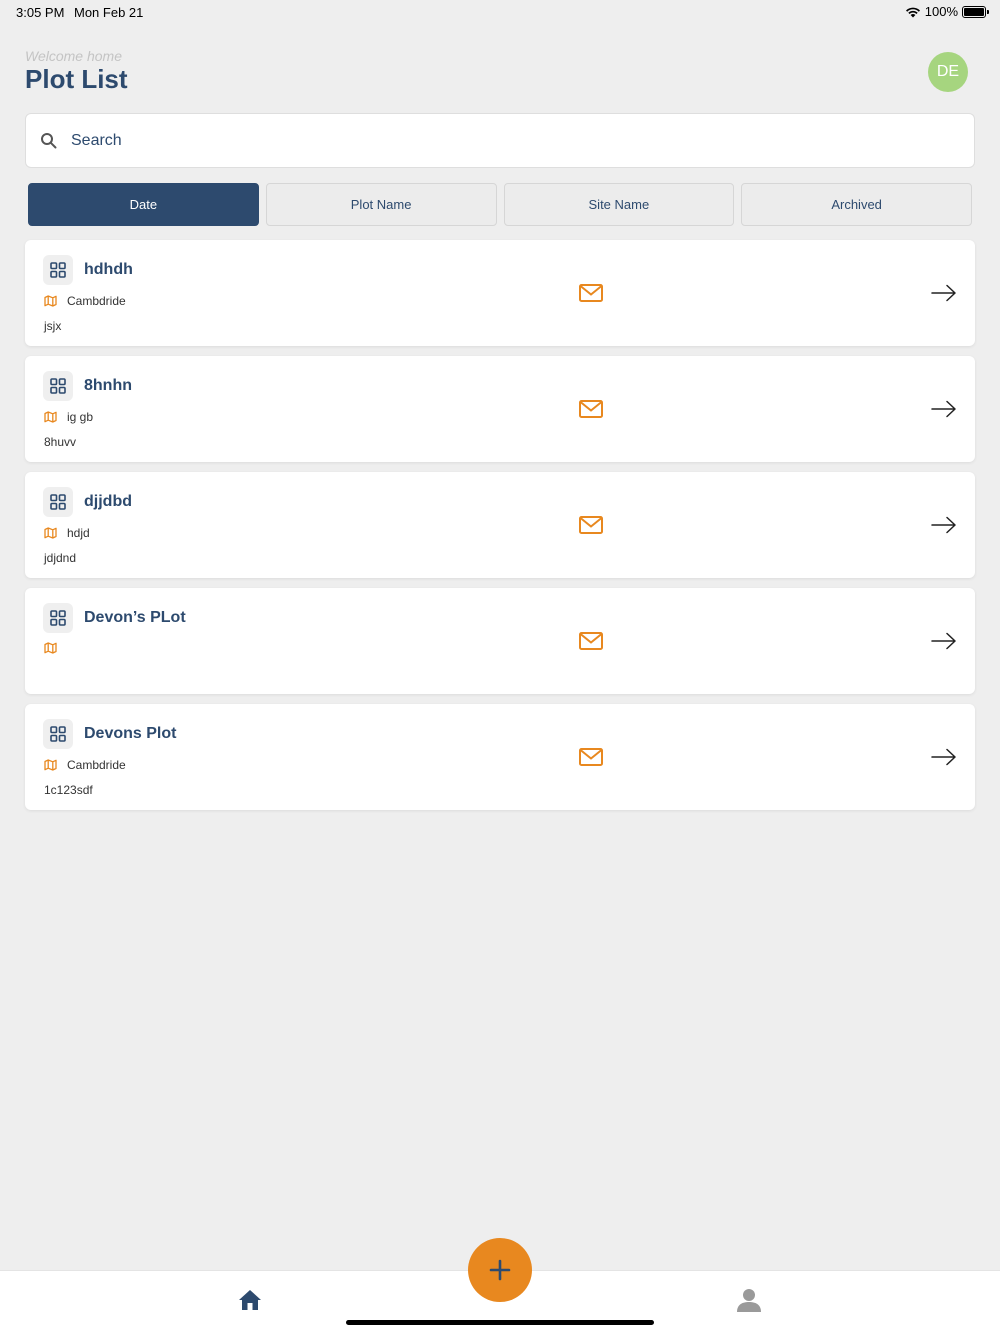 The width and height of the screenshot is (1000, 1334). Describe the element at coordinates (856, 204) in the screenshot. I see `tab-archived: Archived` at that location.